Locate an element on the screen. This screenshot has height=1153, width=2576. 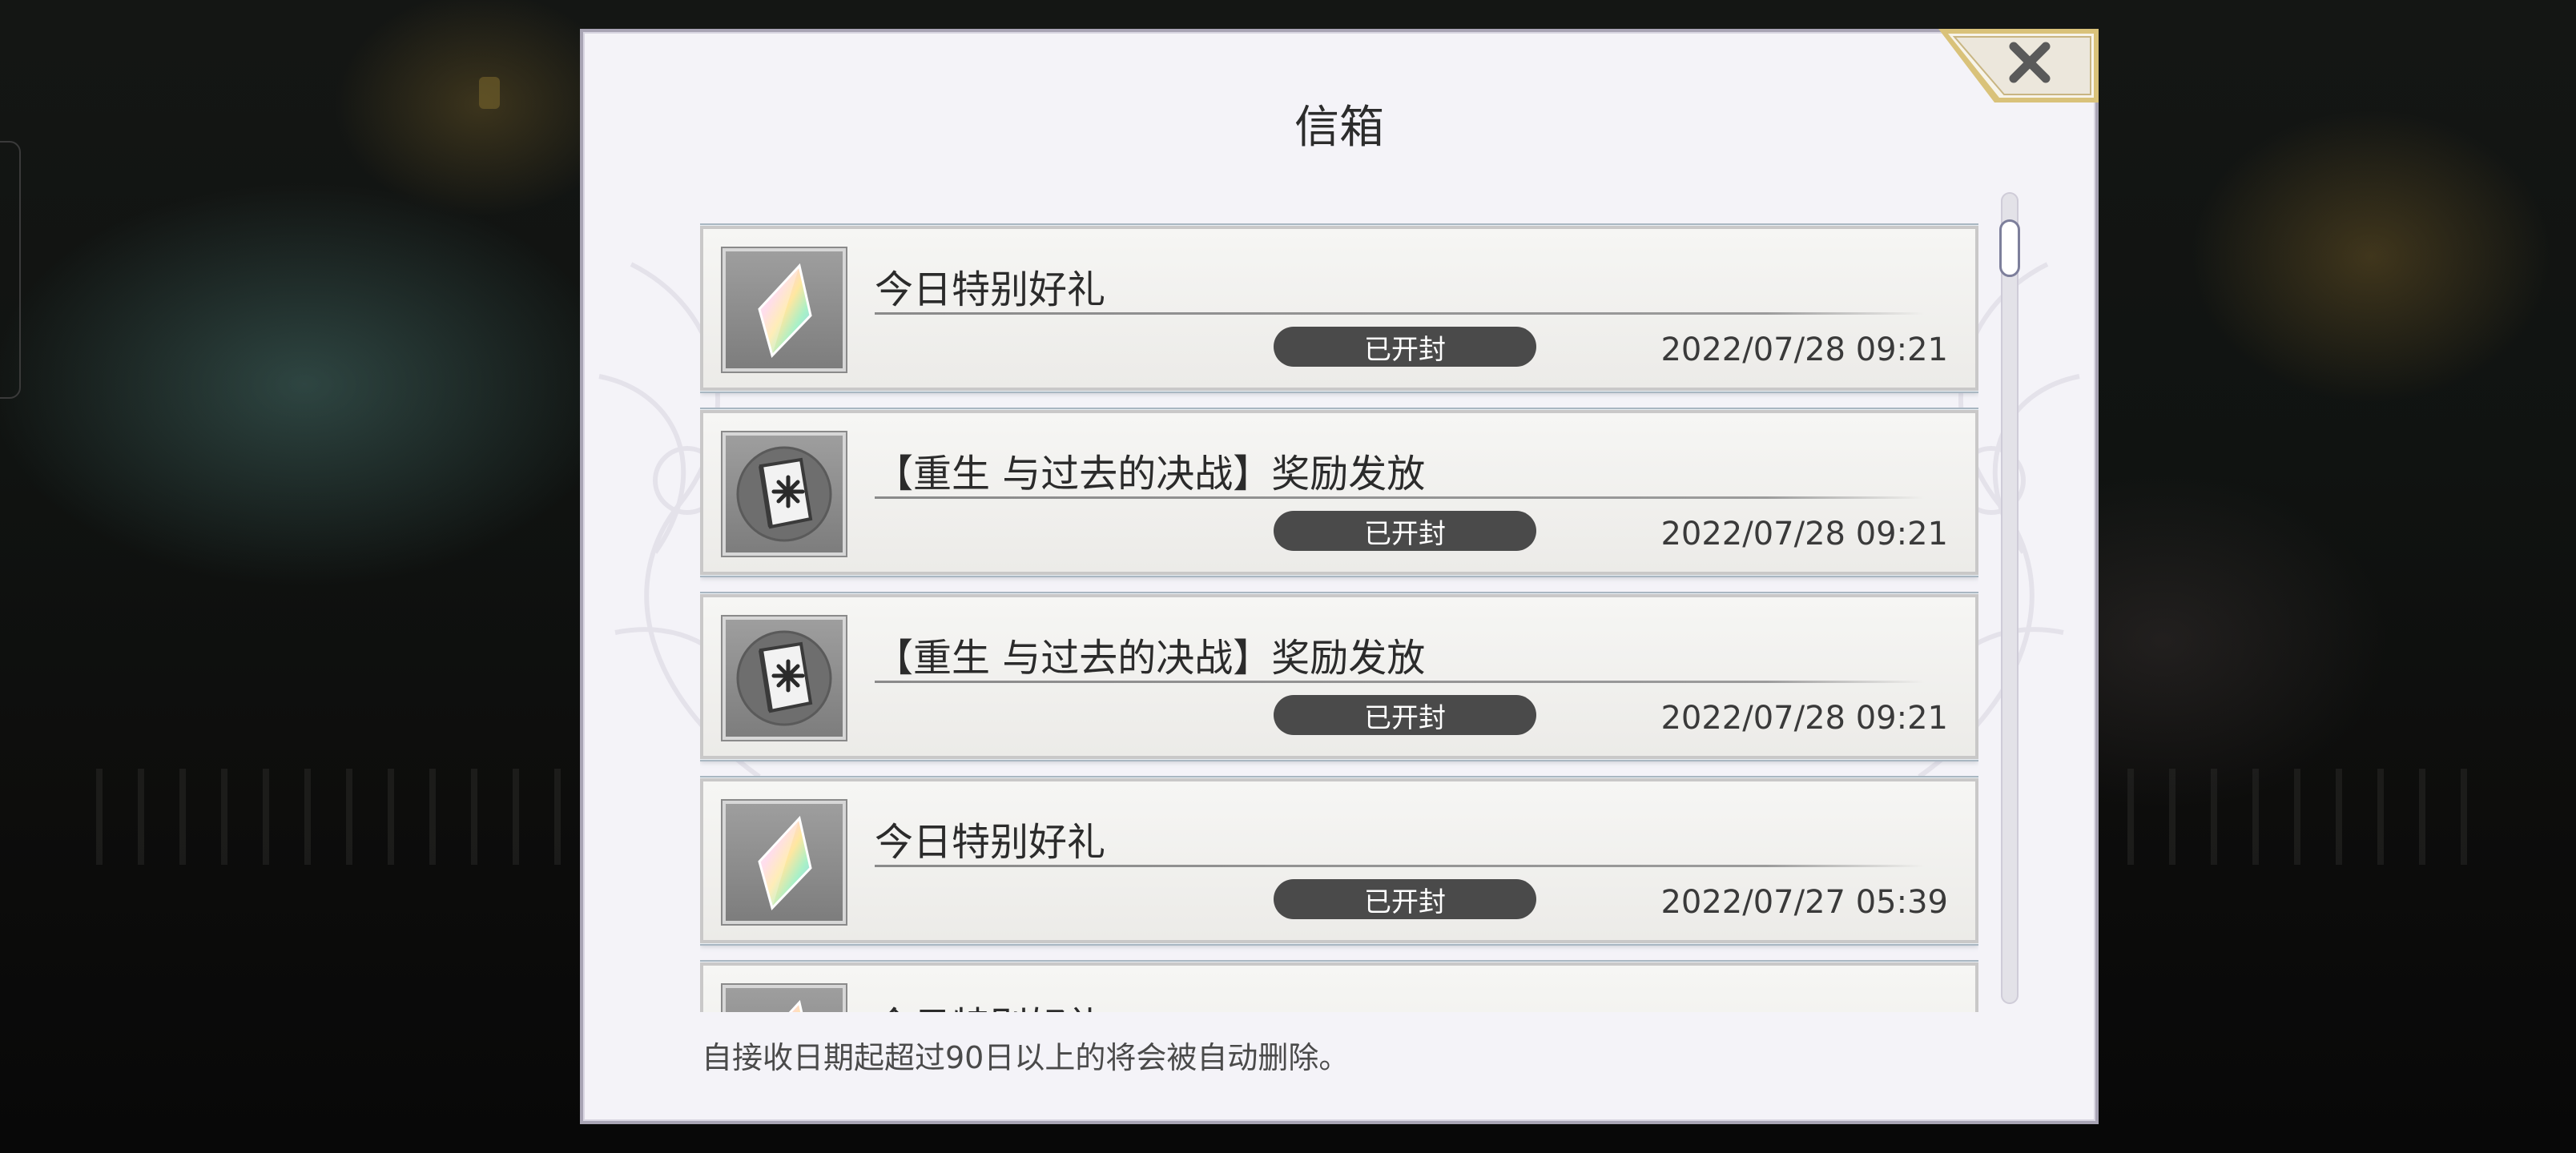
mail-date: 2022/07/27 05:39 is located at coordinates (1804, 903).